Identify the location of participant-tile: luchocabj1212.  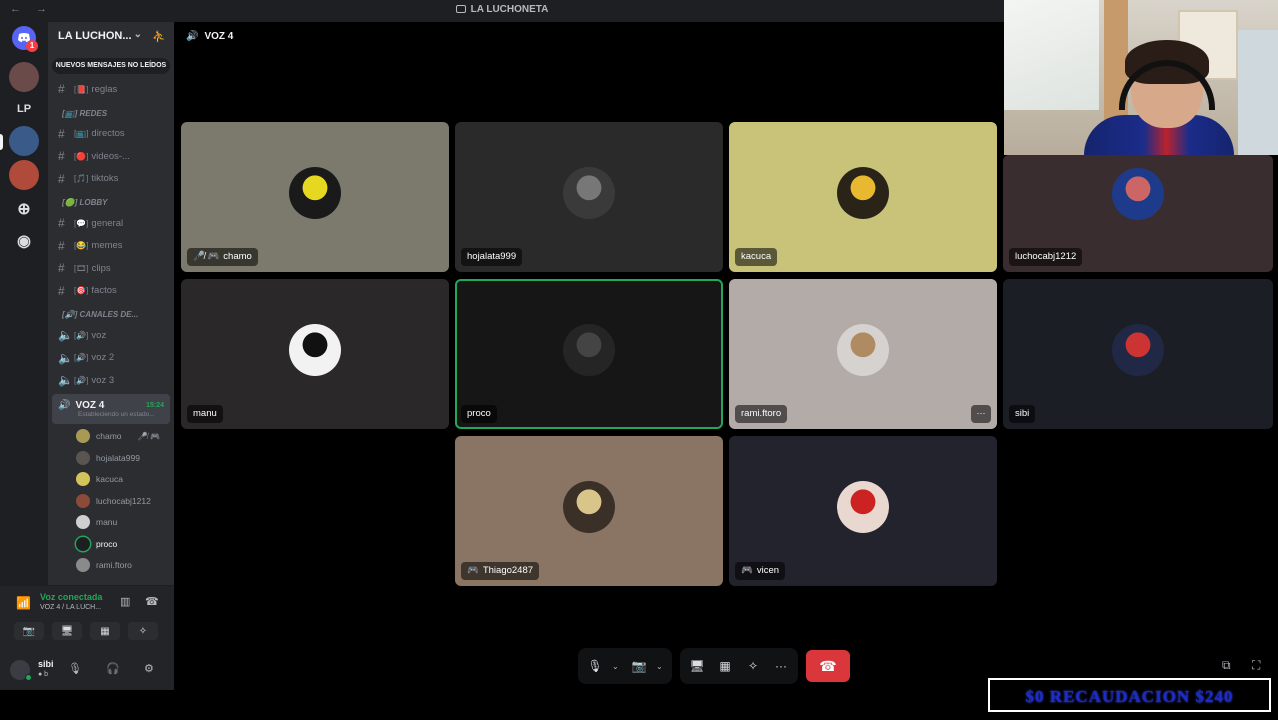
(1138, 213).